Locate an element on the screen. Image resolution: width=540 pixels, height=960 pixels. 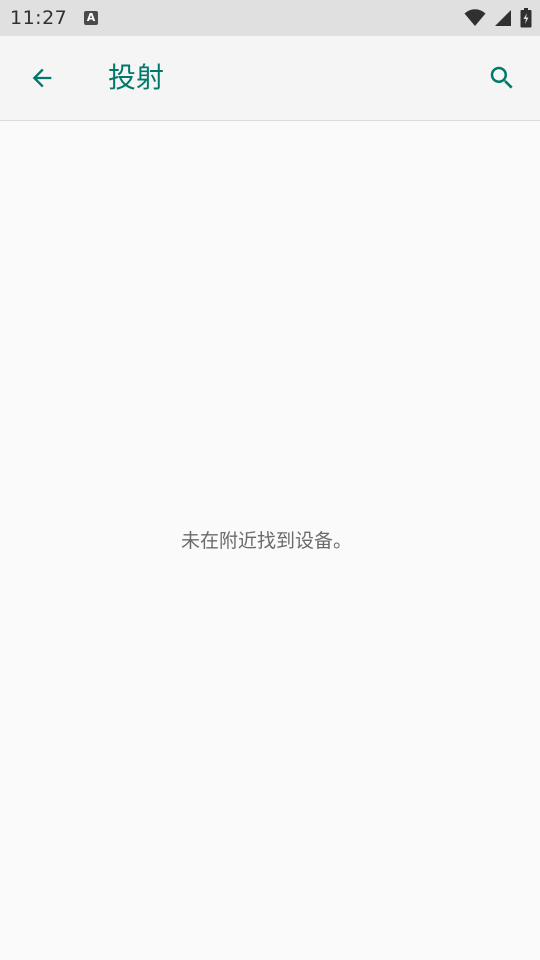
keyboard-notification-icon: A is located at coordinates (91, 18).